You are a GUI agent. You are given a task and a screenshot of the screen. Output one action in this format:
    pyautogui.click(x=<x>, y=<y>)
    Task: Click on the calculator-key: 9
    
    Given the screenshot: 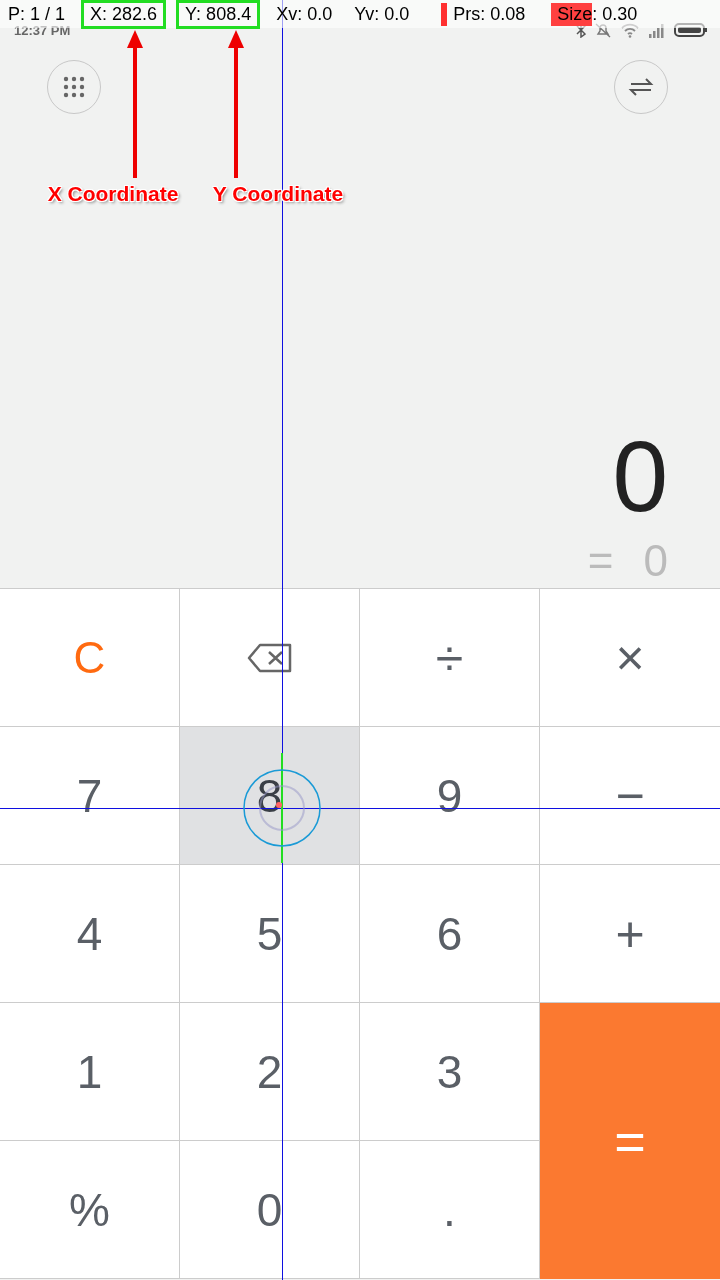 What is the action you would take?
    pyautogui.click(x=450, y=796)
    